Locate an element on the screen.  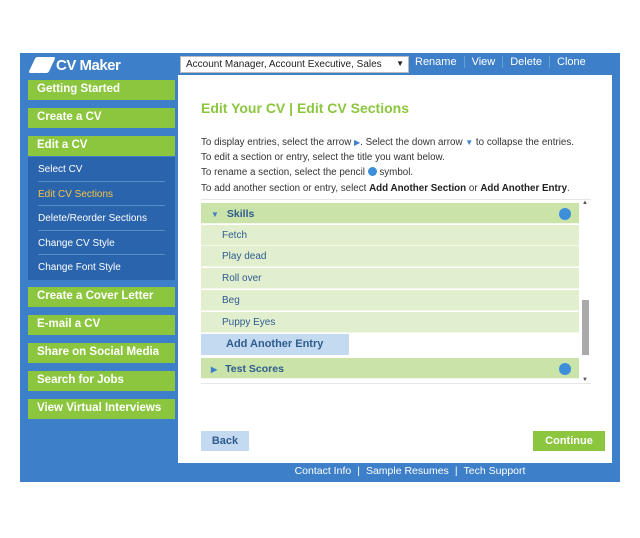
nav-email-cv: E-mail a CV is located at coordinates (101, 325).